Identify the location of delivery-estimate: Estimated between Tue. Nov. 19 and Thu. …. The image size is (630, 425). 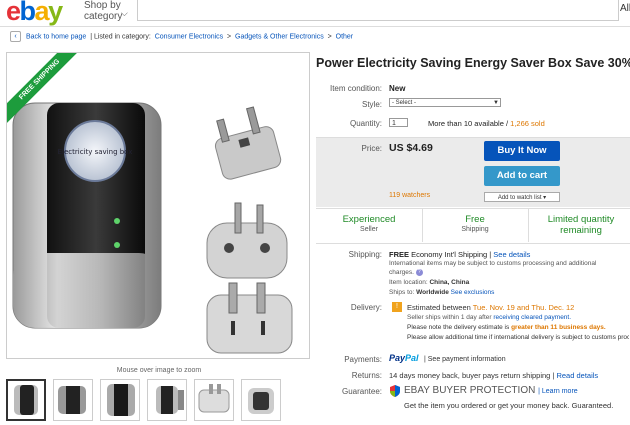
(490, 307).